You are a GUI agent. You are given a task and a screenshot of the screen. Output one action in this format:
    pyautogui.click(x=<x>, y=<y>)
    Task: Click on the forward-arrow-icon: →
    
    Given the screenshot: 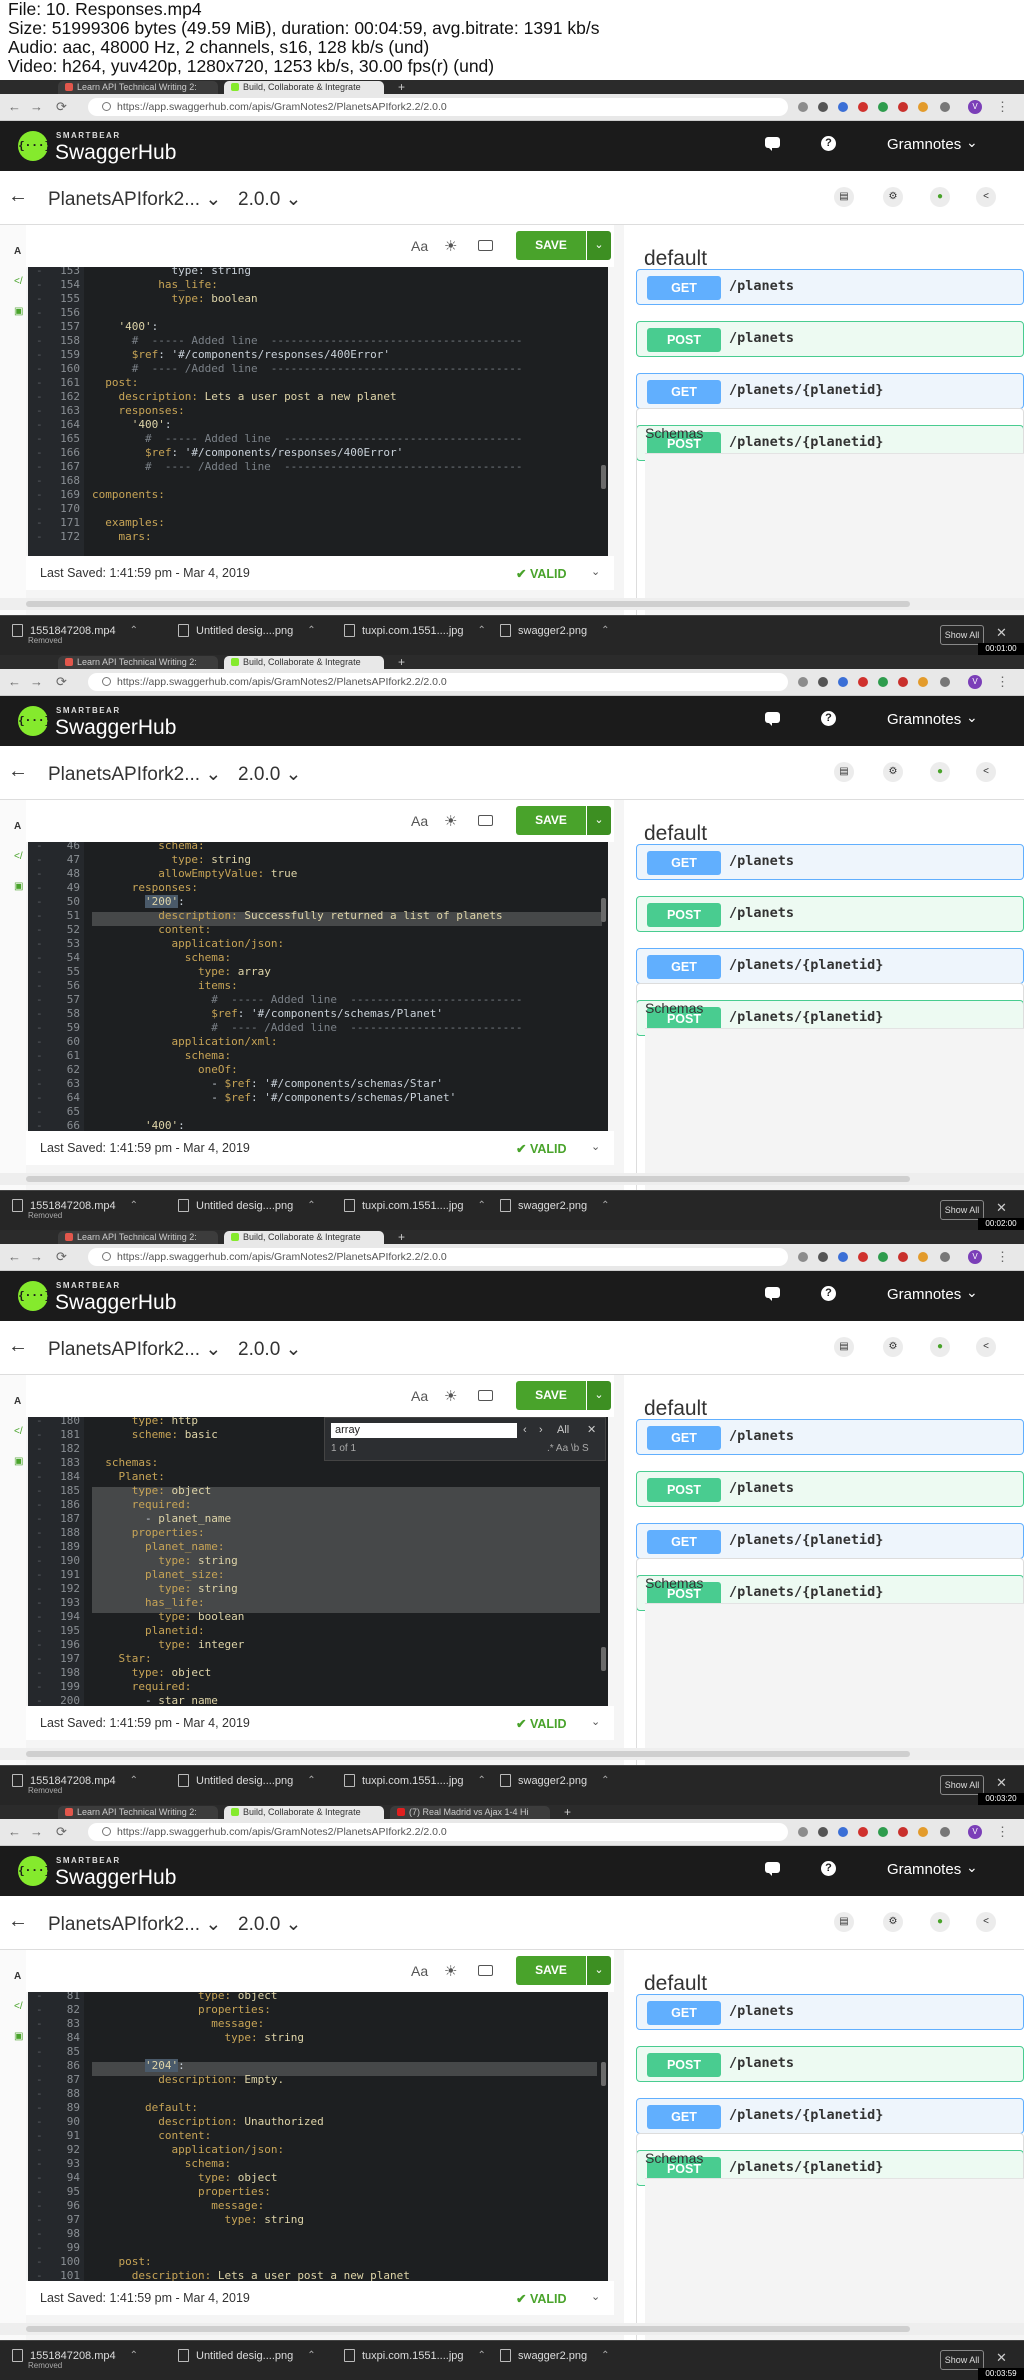 What is the action you would take?
    pyautogui.click(x=36, y=1257)
    